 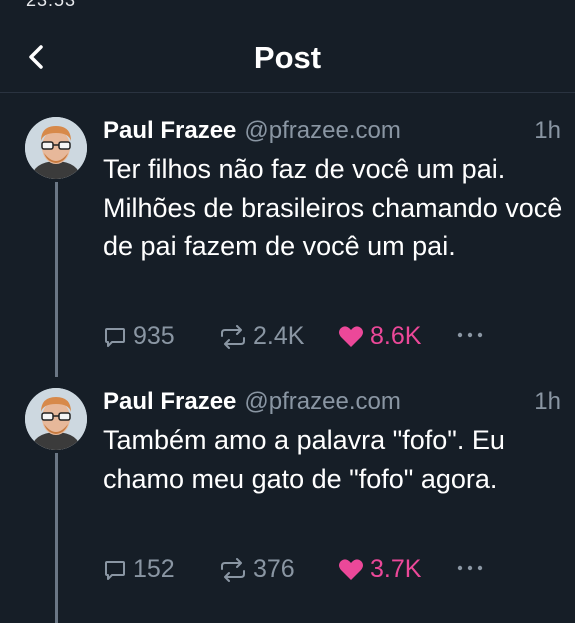 I want to click on reply-button: 152, so click(x=139, y=569).